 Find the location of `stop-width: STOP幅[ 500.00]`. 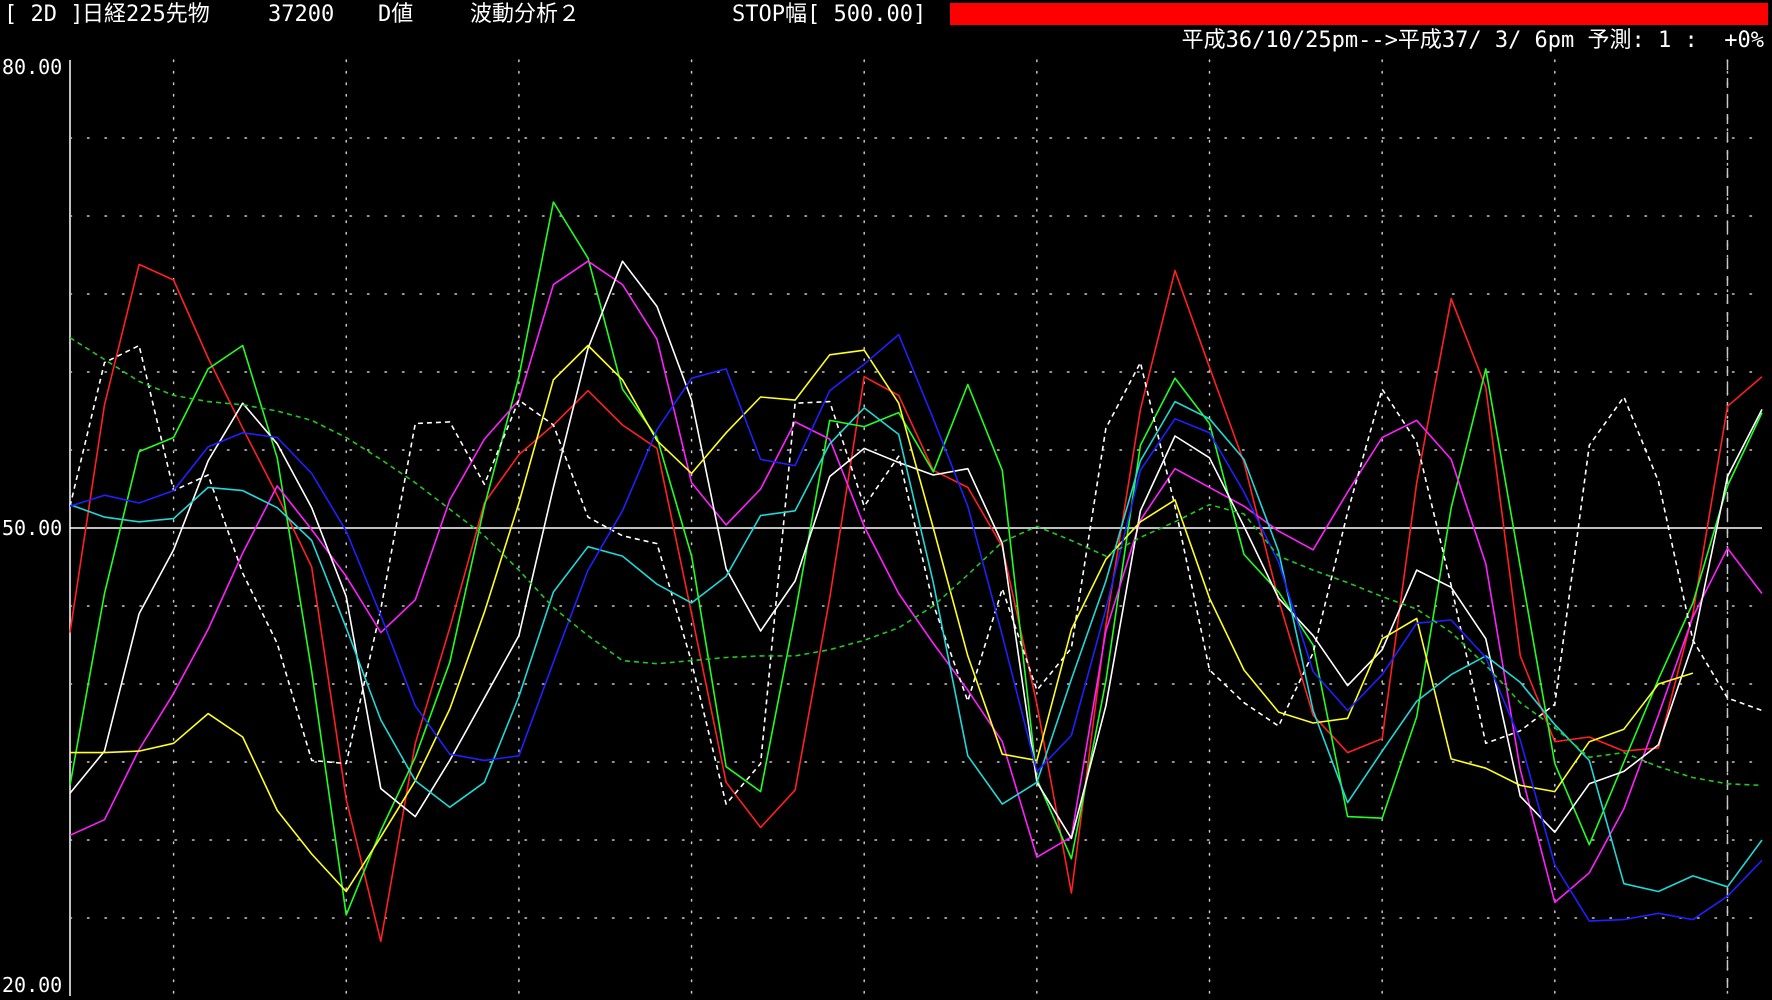

stop-width: STOP幅[ 500.00] is located at coordinates (829, 14).